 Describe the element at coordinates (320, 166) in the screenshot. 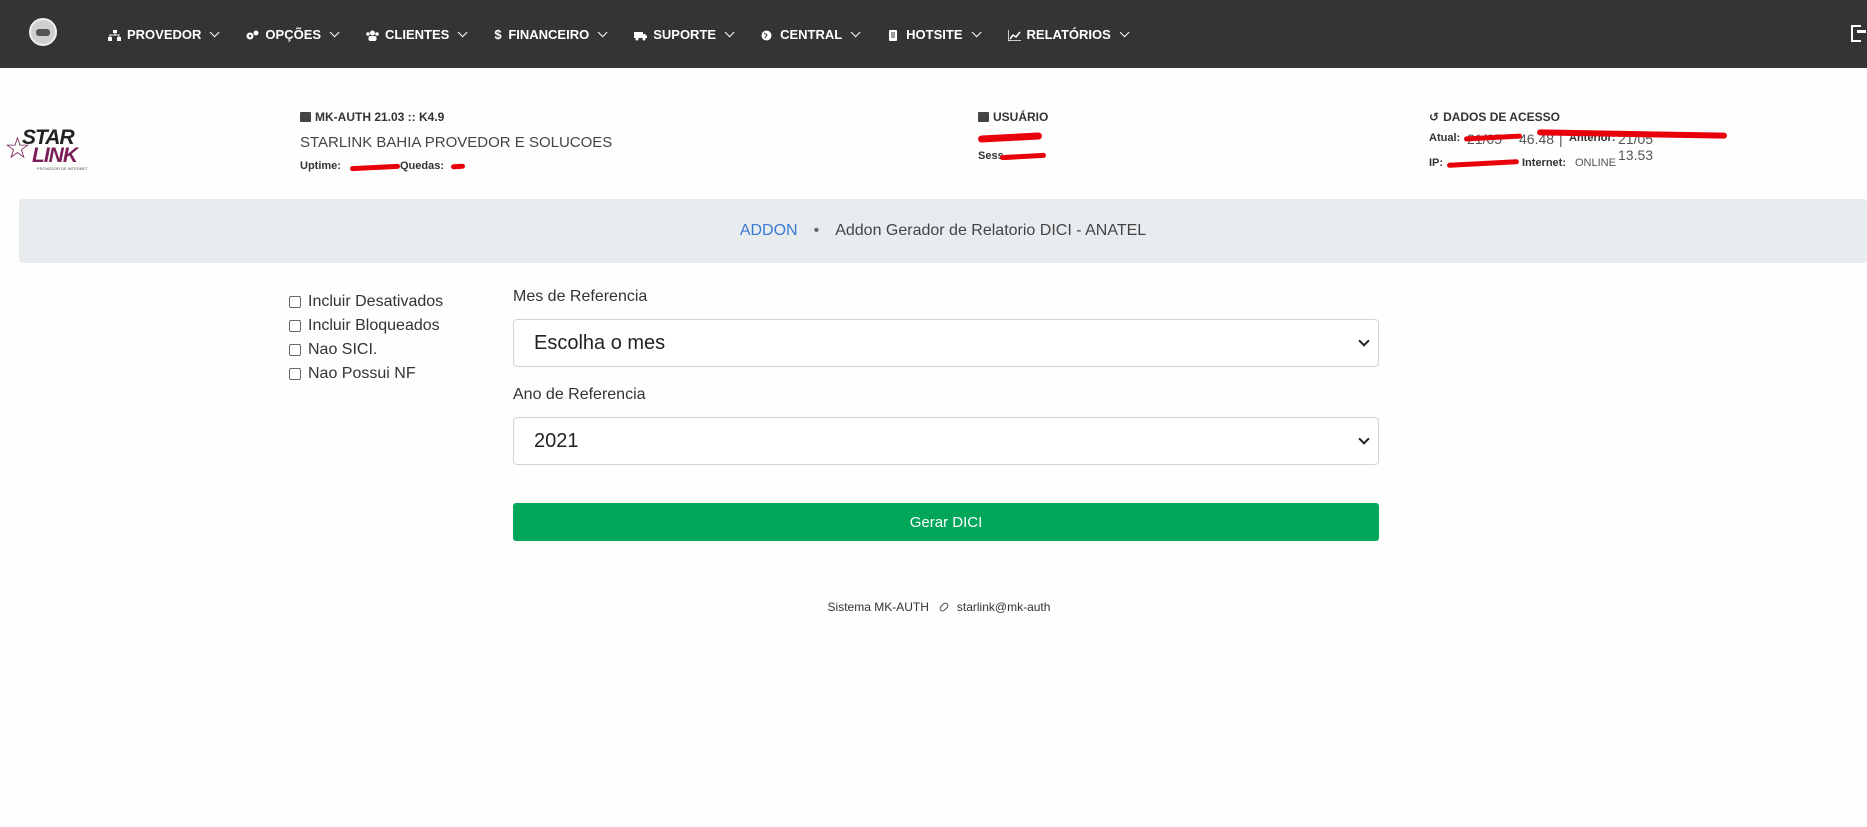

I see `uptime-label: Uptime:` at that location.